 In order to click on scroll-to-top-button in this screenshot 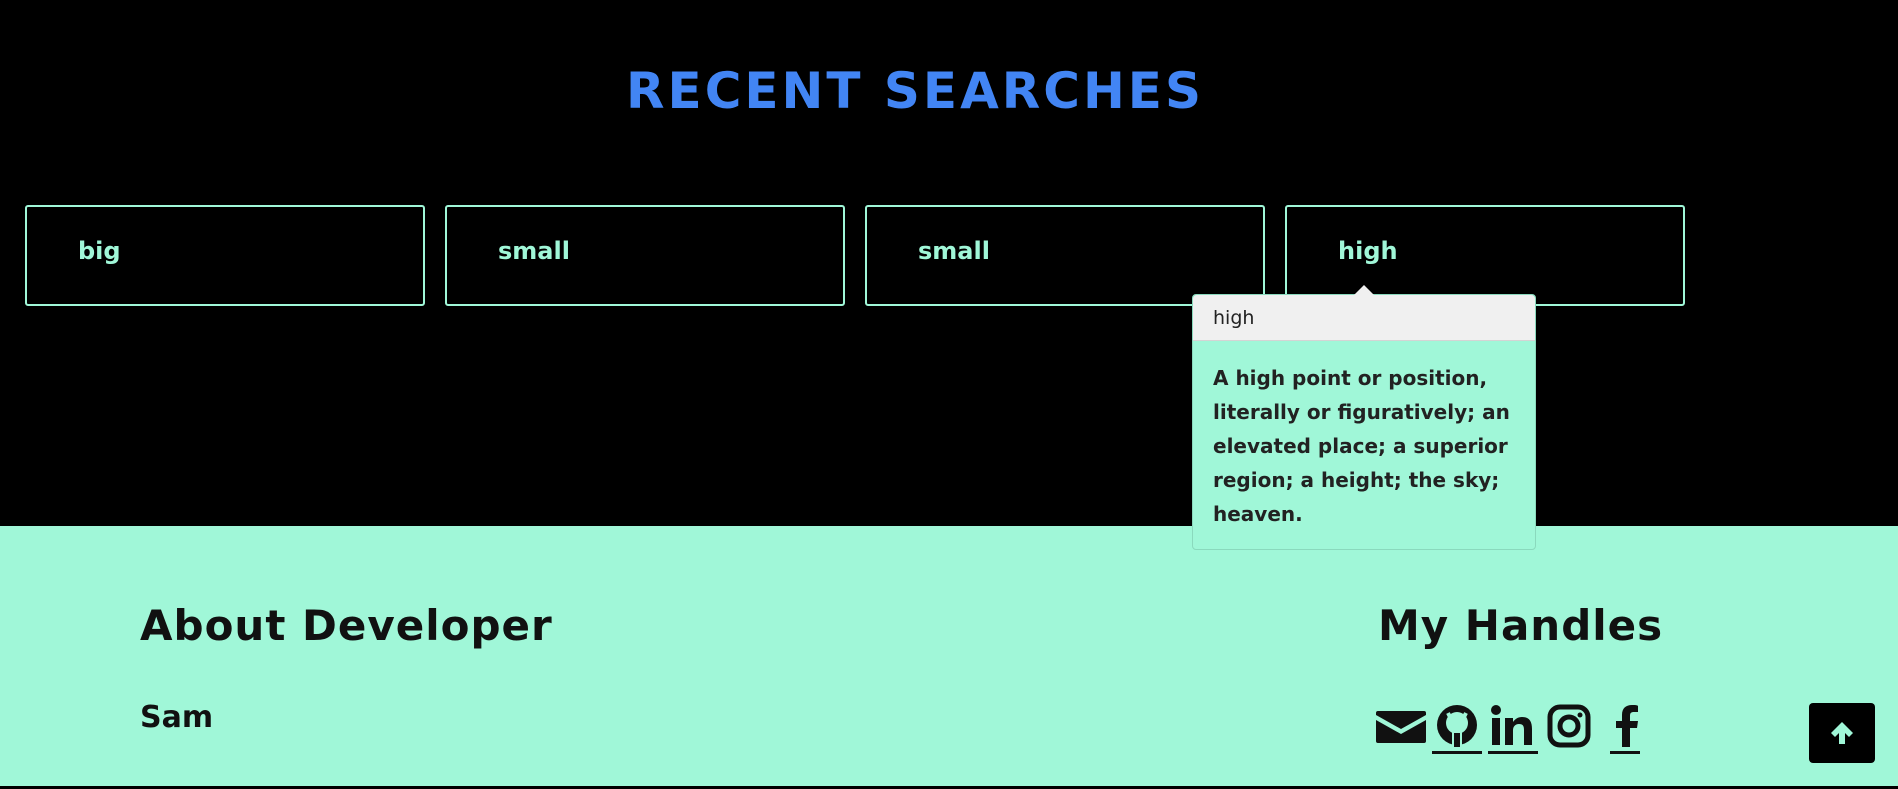, I will do `click(1842, 733)`.